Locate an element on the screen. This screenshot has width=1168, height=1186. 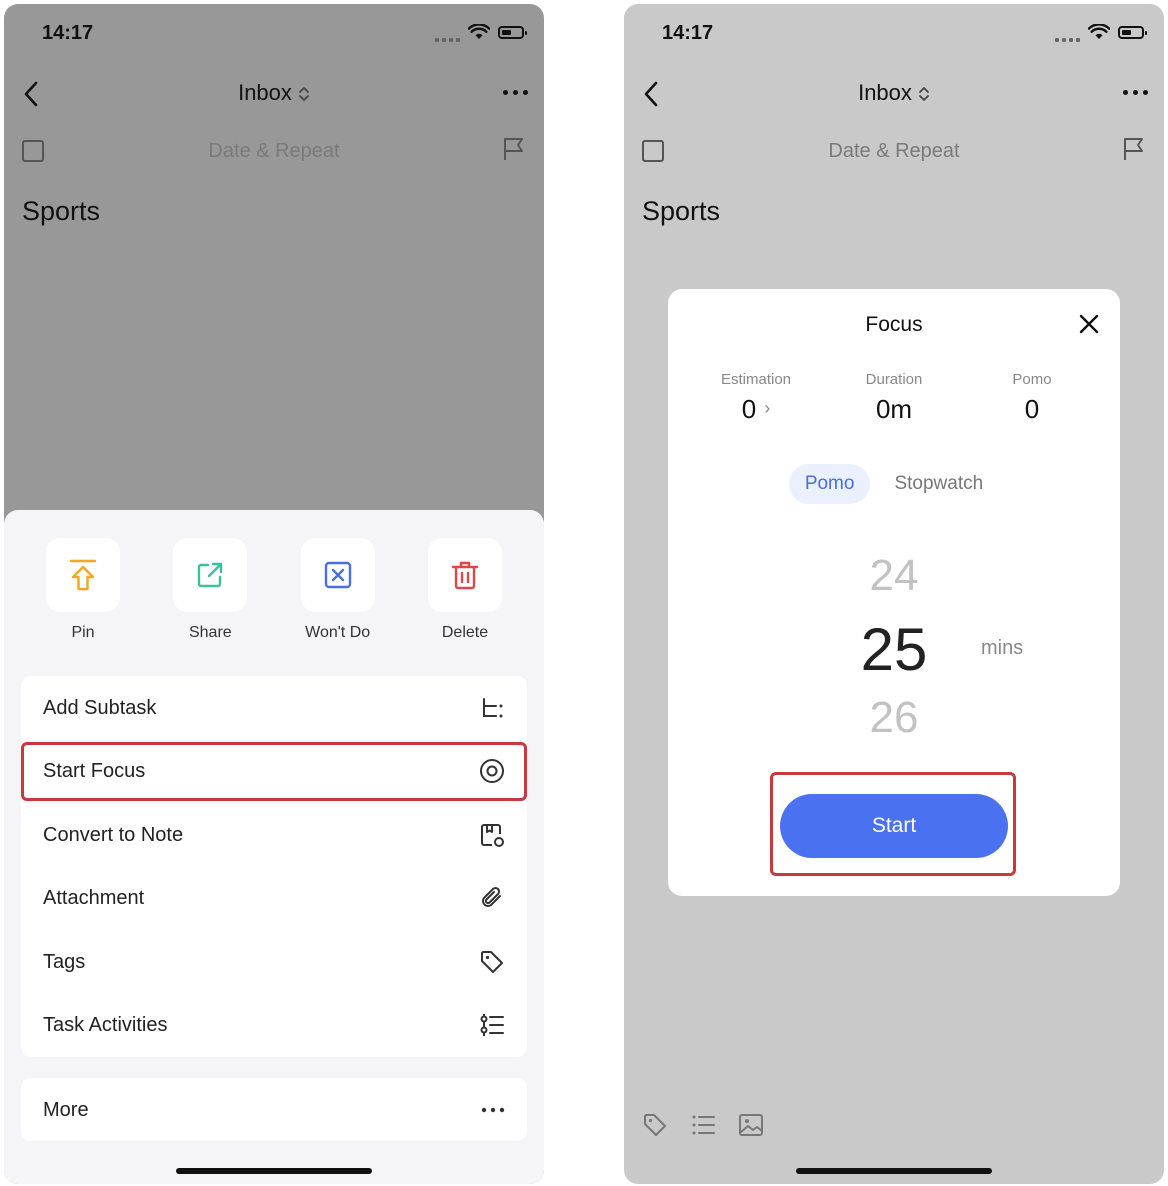
wont-do-icon is located at coordinates (337, 575).